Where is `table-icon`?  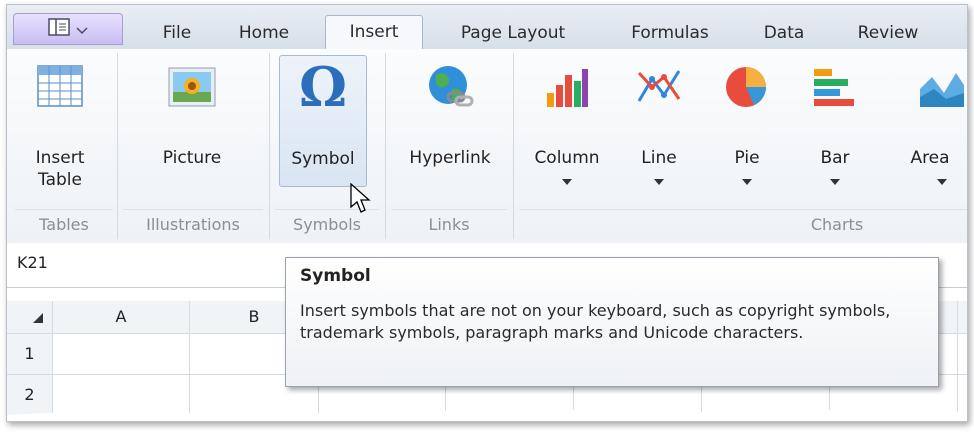
table-icon is located at coordinates (60, 88).